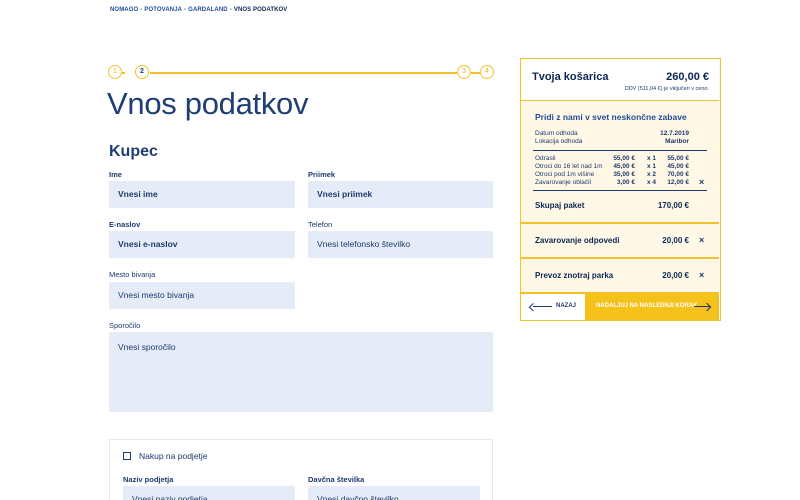 This screenshot has width=800, height=500. What do you see at coordinates (400, 244) in the screenshot?
I see `phone-input: Vnesi telefonsko številko` at bounding box center [400, 244].